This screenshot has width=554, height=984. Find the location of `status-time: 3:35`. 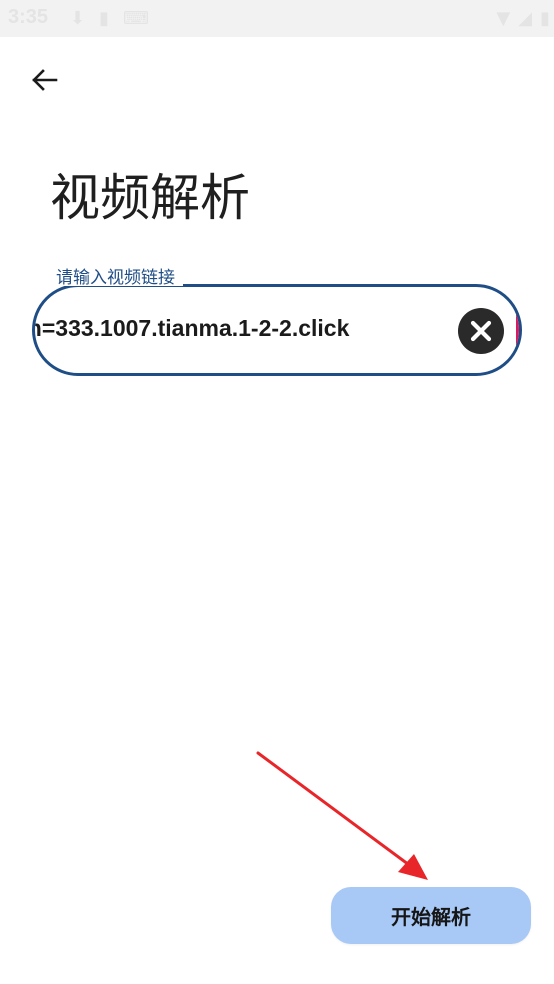

status-time: 3:35 is located at coordinates (28, 17).